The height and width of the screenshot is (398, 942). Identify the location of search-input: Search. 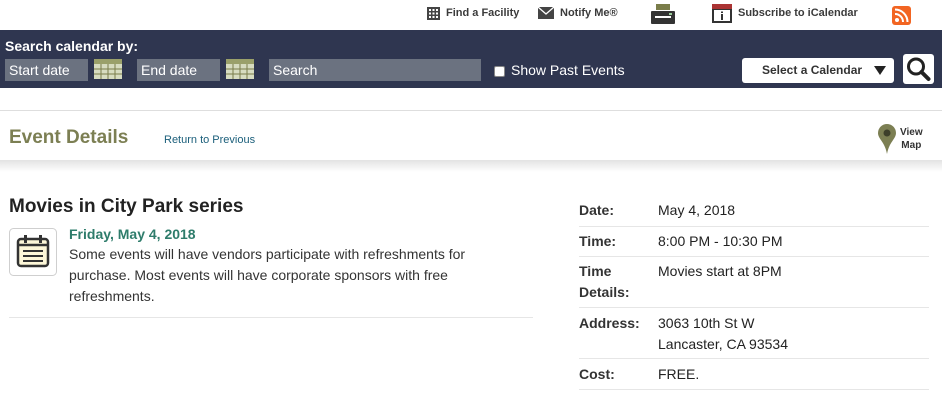
(375, 70).